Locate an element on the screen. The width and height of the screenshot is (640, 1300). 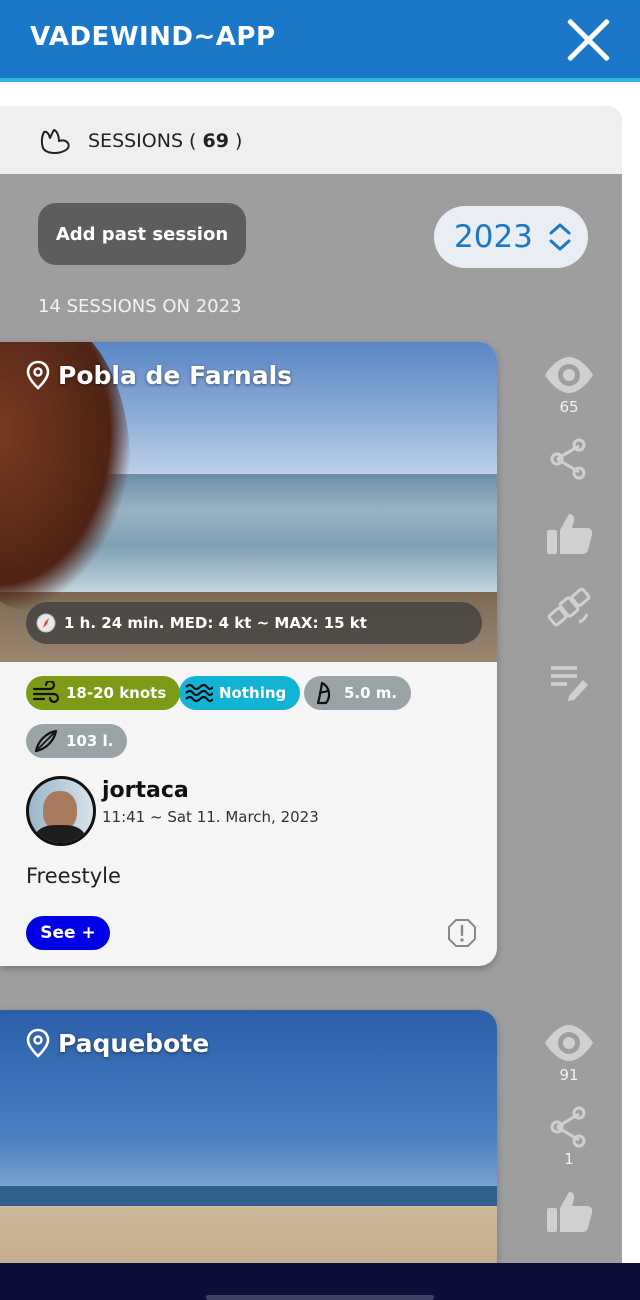
compass-icon is located at coordinates (46, 623).